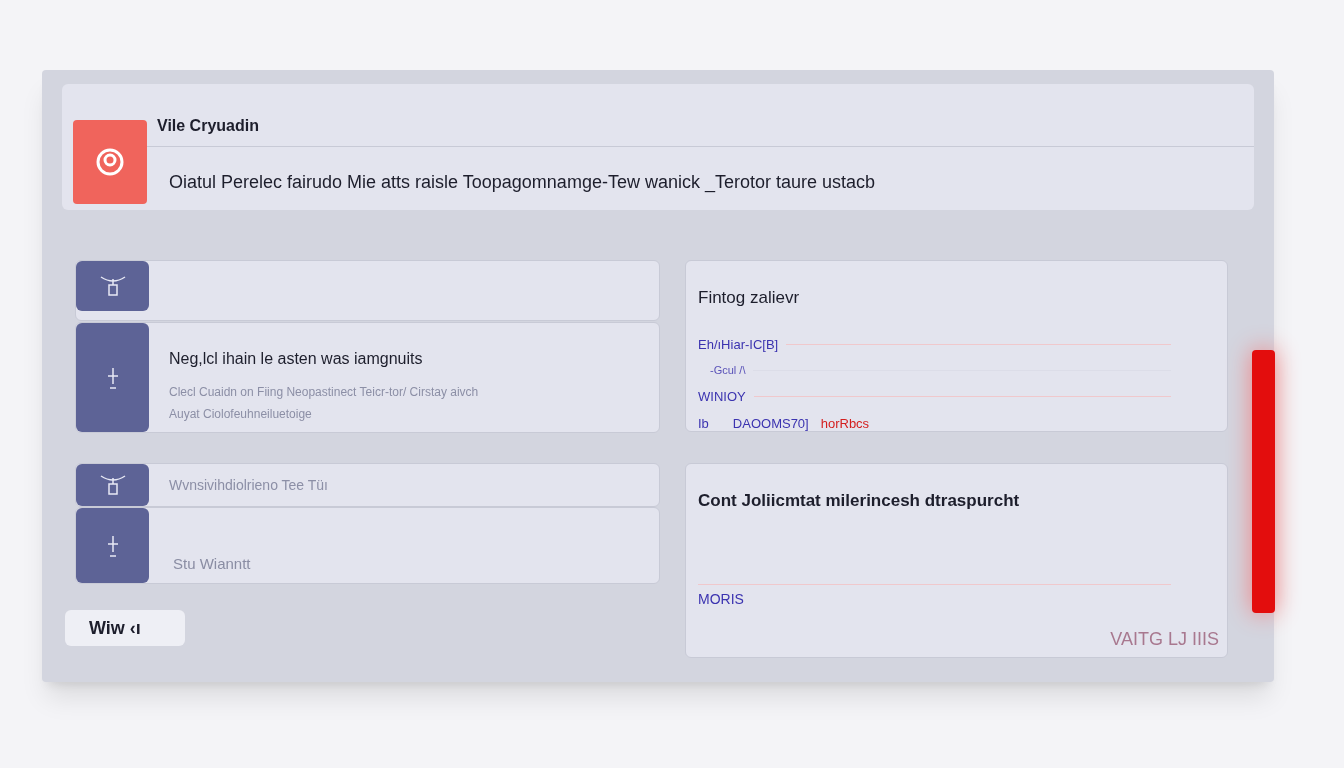  Describe the element at coordinates (241, 414) in the screenshot. I see `item-detail: Auyat Ciolofeuhneiluetoige` at that location.